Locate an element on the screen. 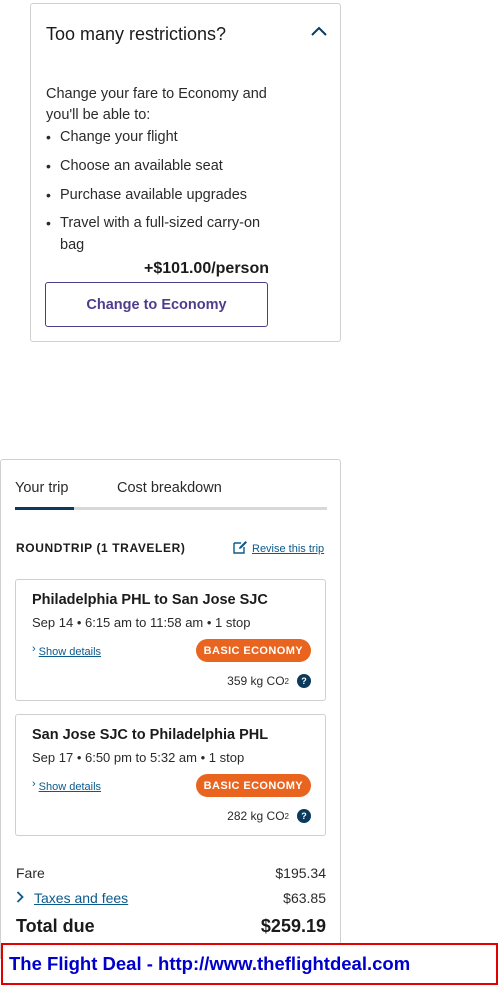  total-label: Total due is located at coordinates (55, 926).